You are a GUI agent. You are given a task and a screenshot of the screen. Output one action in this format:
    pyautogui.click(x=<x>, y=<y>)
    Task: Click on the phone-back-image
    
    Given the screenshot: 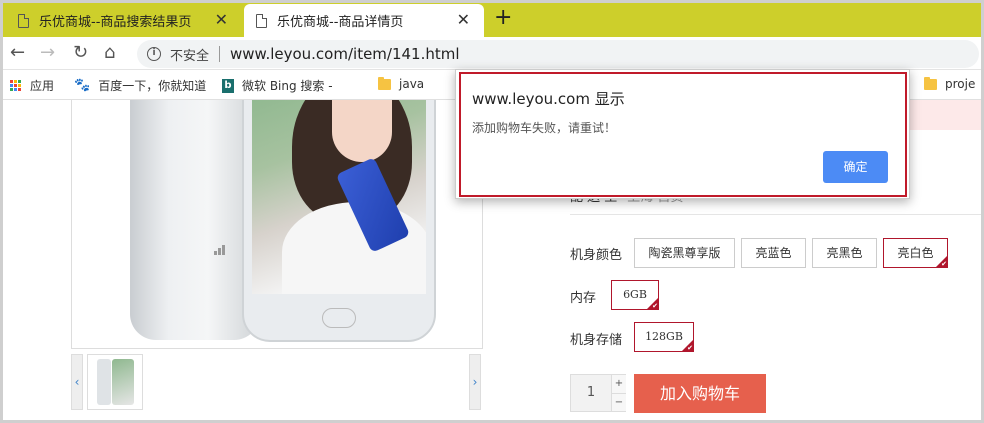 What is the action you would take?
    pyautogui.click(x=195, y=220)
    